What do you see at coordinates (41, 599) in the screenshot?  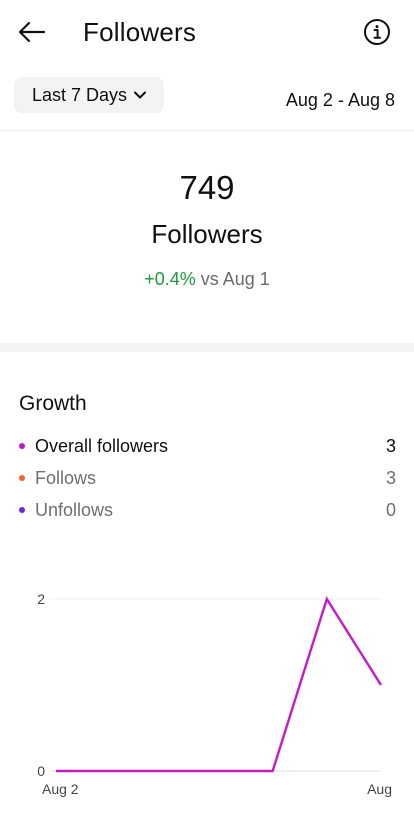 I see `y-tick-label: 2` at bounding box center [41, 599].